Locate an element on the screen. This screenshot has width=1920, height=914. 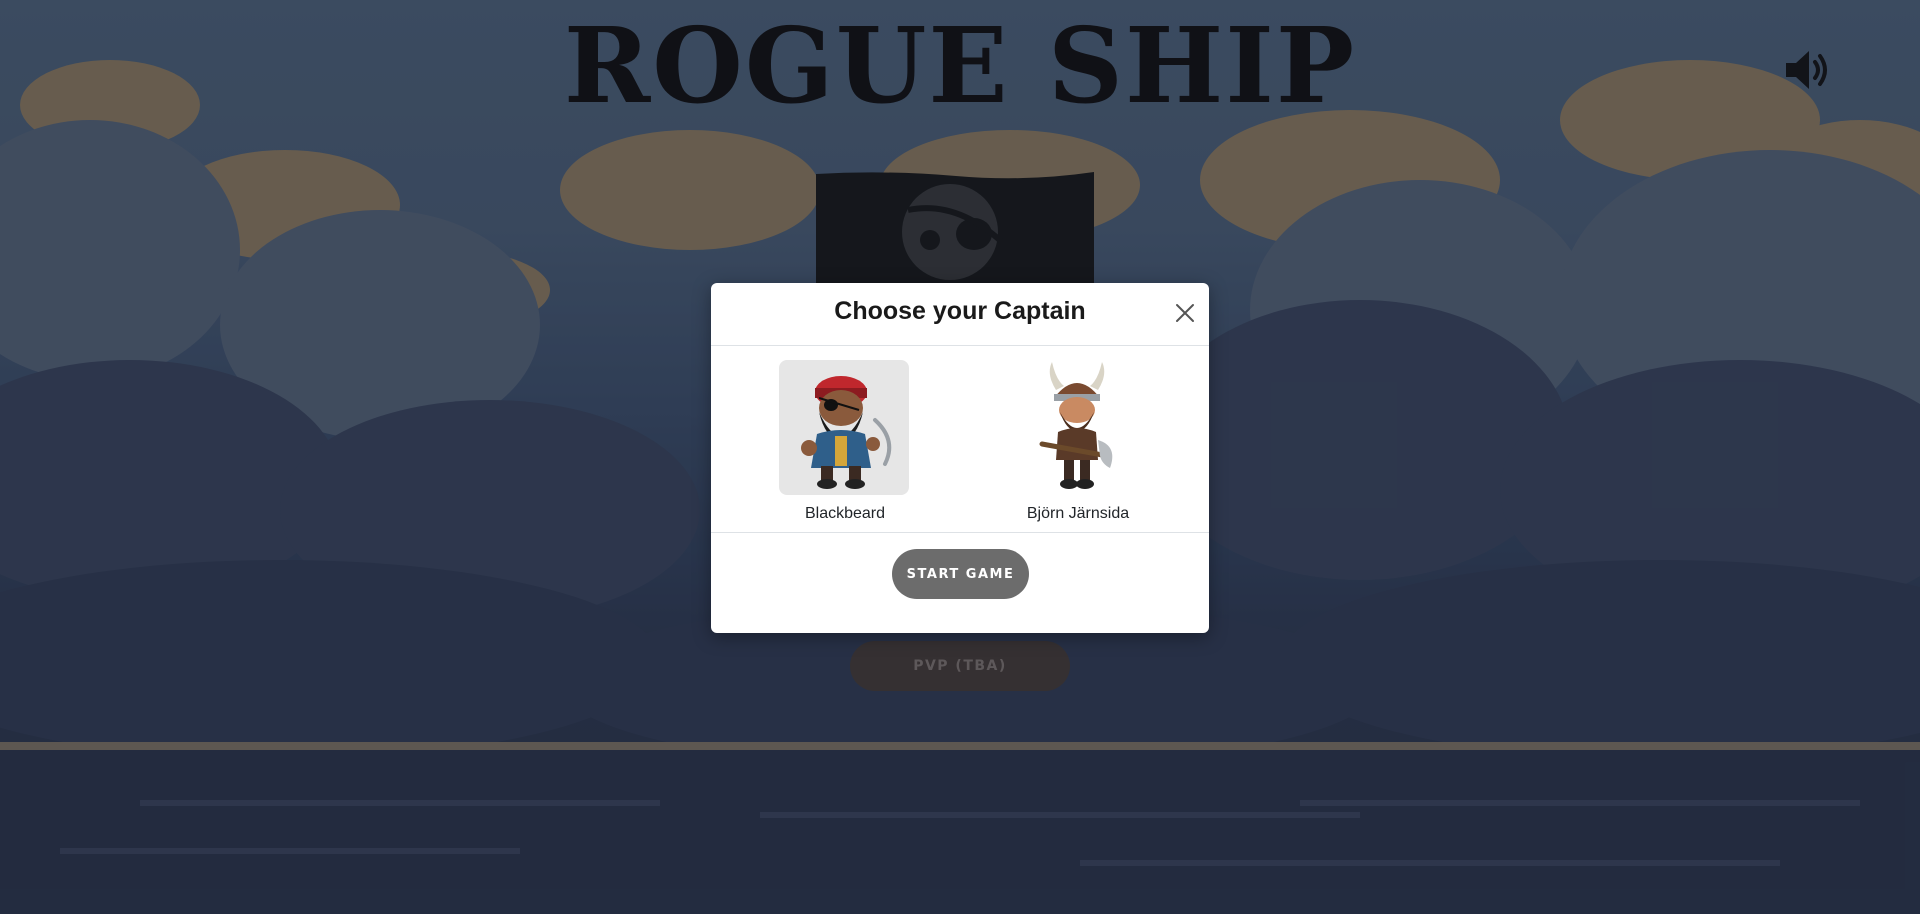
captain-option-blackbeard: Blackbeard is located at coordinates (845, 441).